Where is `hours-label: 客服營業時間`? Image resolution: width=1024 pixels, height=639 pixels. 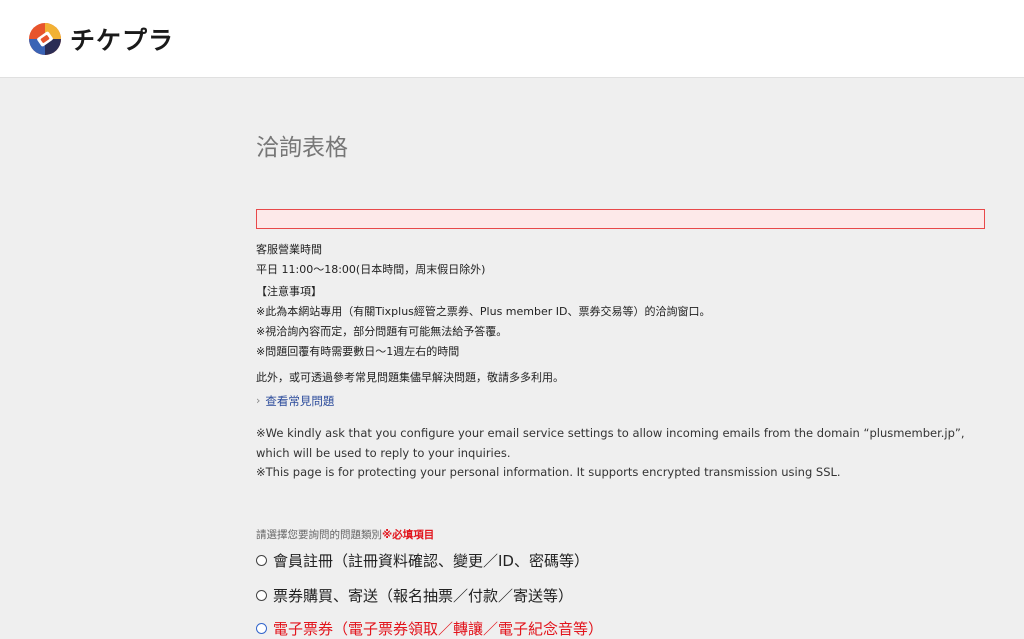
hours-label: 客服營業時間 is located at coordinates (289, 249).